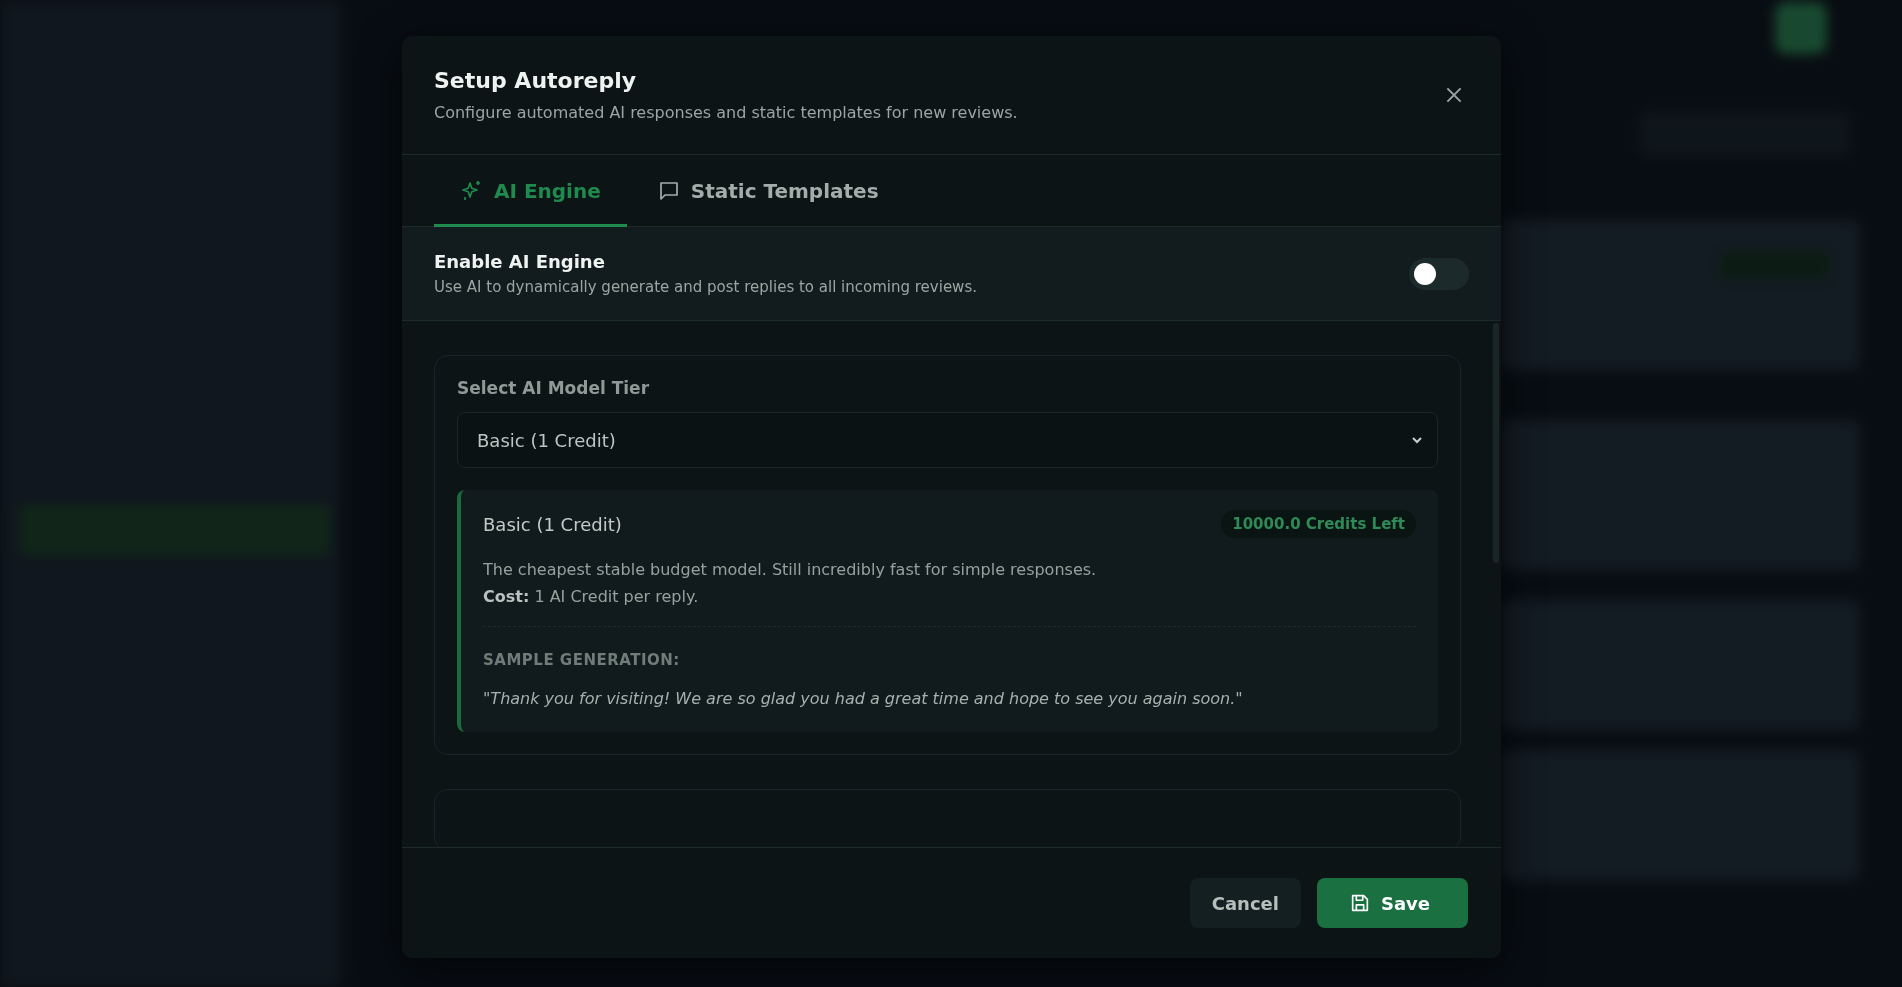 This screenshot has width=1902, height=987. Describe the element at coordinates (767, 191) in the screenshot. I see `tab: Static Templates` at that location.